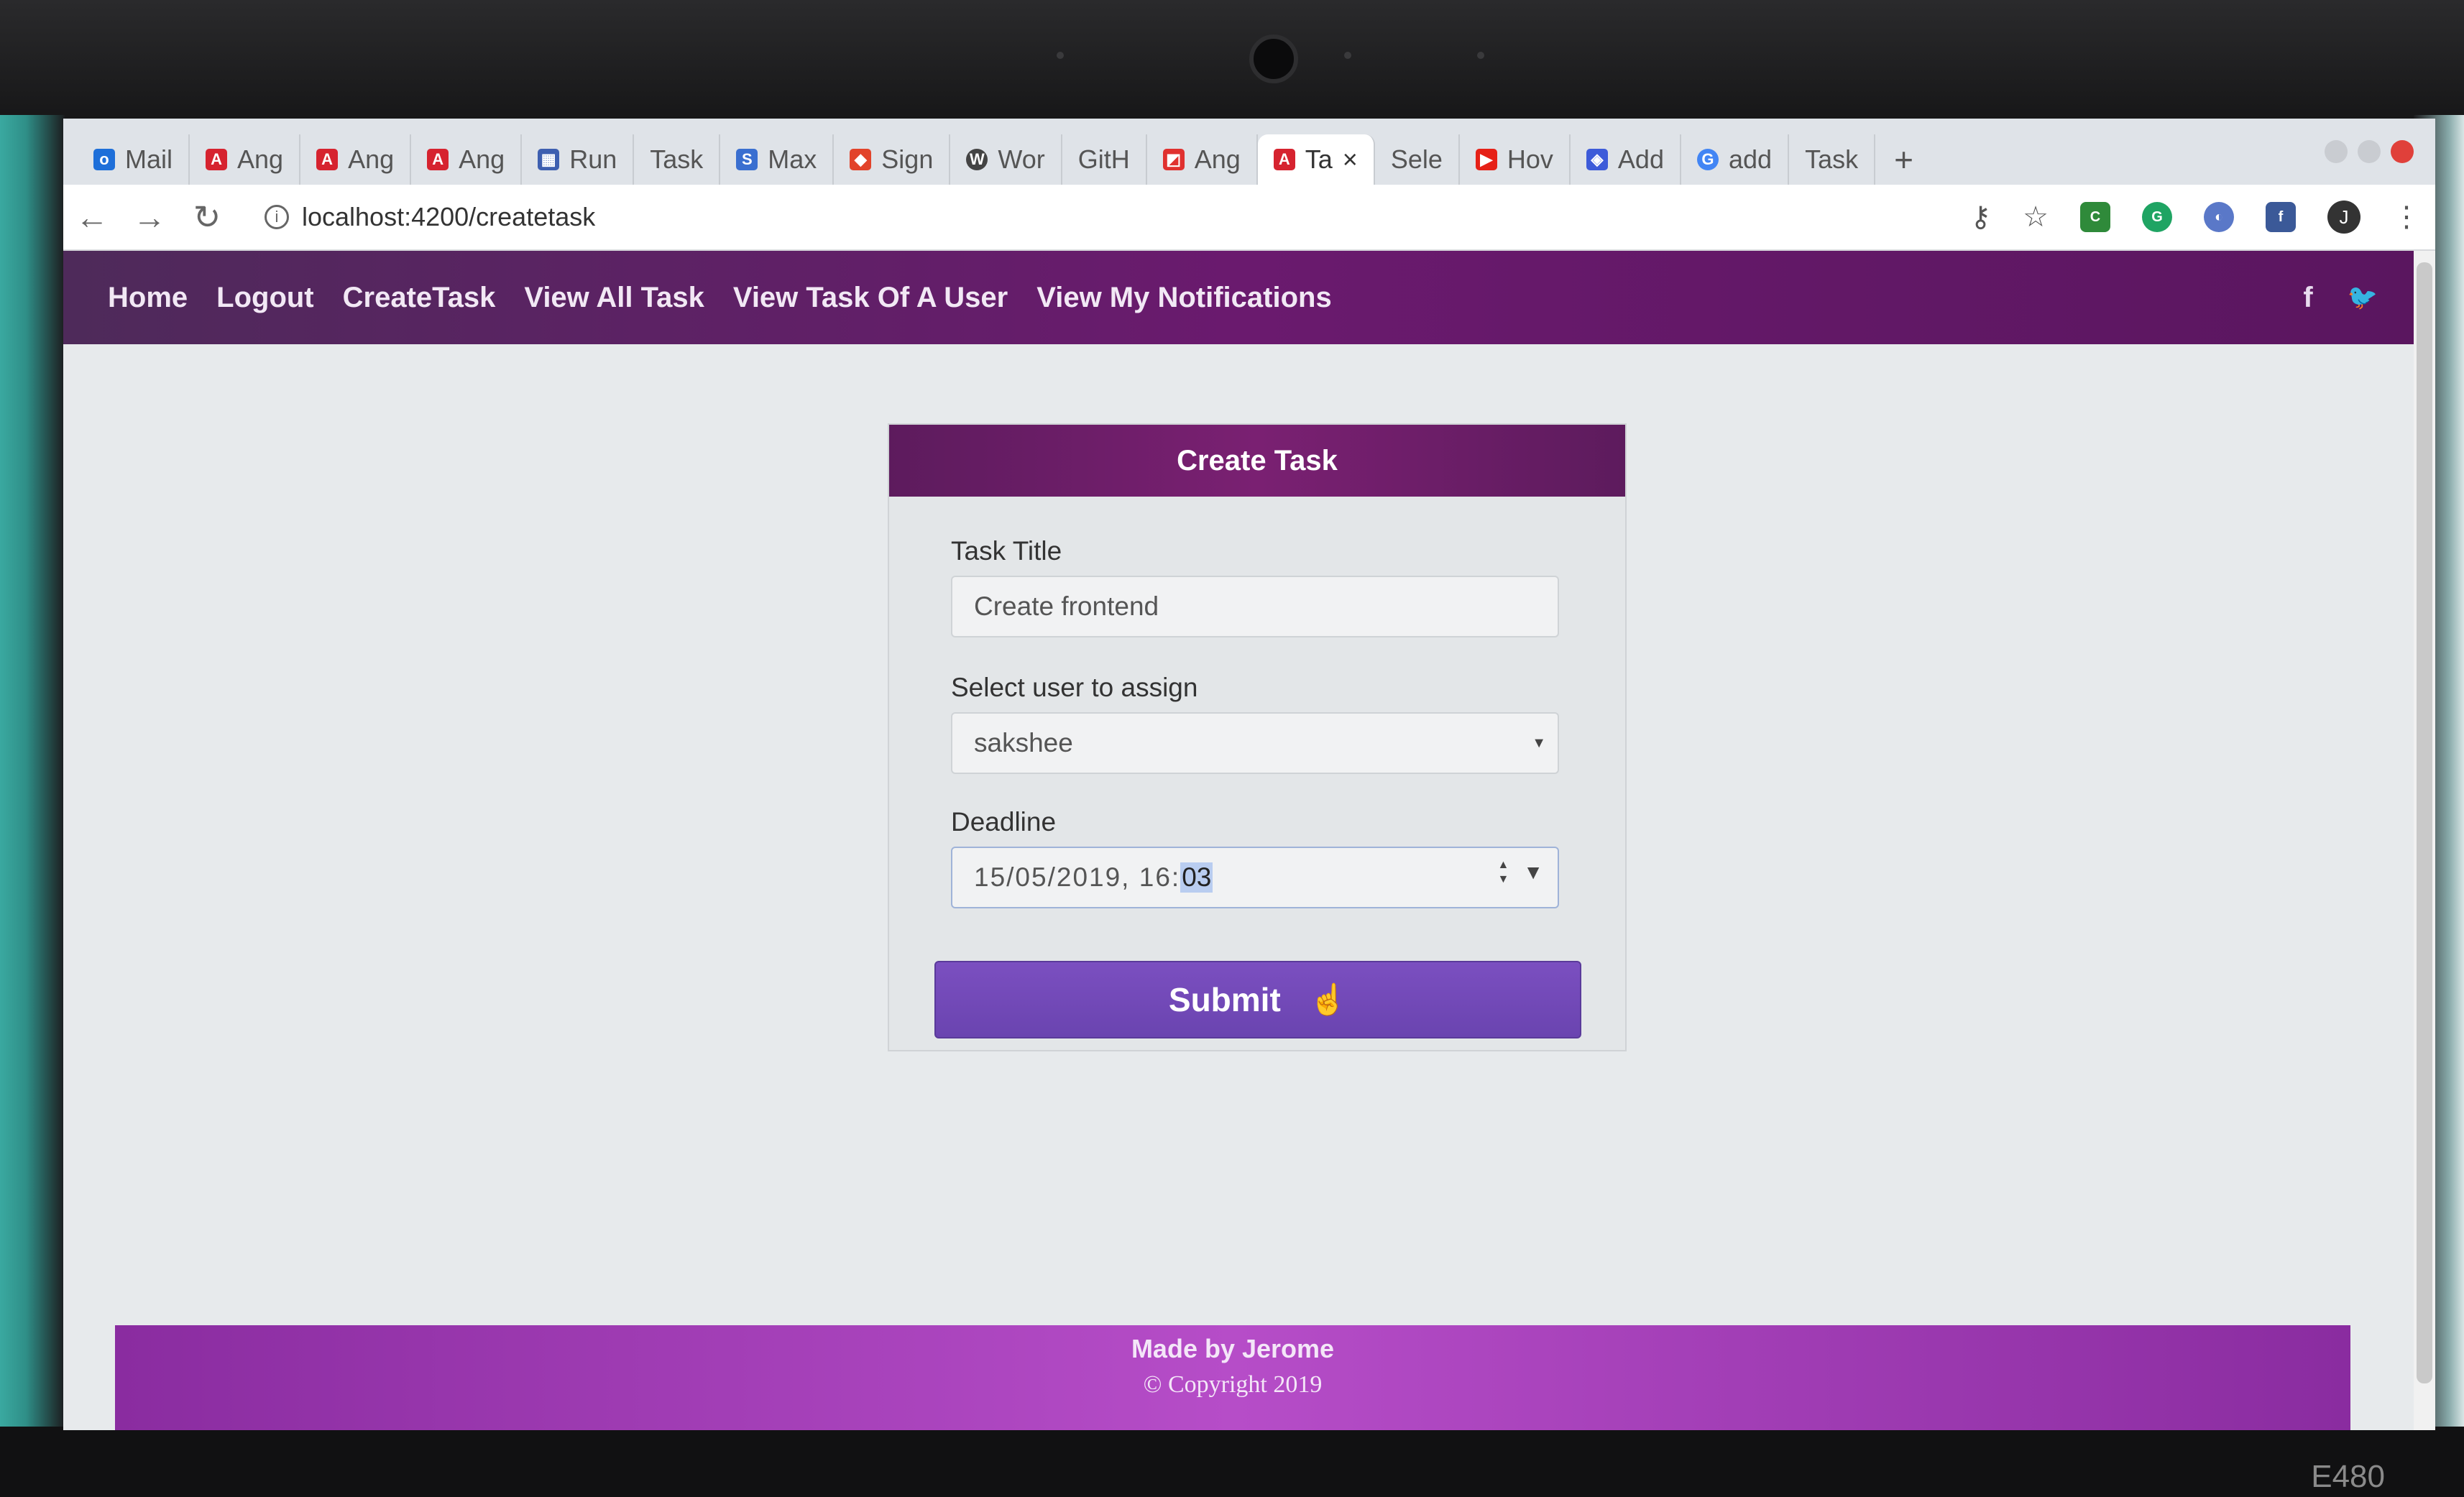 The width and height of the screenshot is (2464, 1497). Describe the element at coordinates (1533, 873) in the screenshot. I see `calendar-dropdown-icon: ▼` at that location.